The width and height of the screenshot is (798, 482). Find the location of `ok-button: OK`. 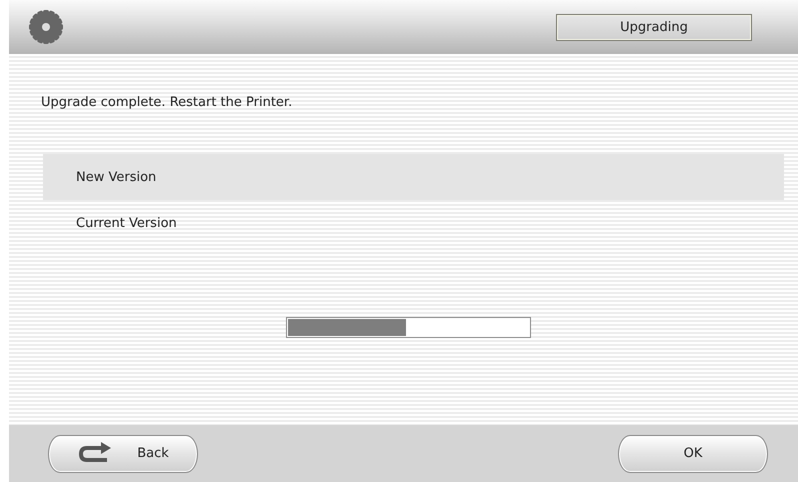

ok-button: OK is located at coordinates (693, 453).